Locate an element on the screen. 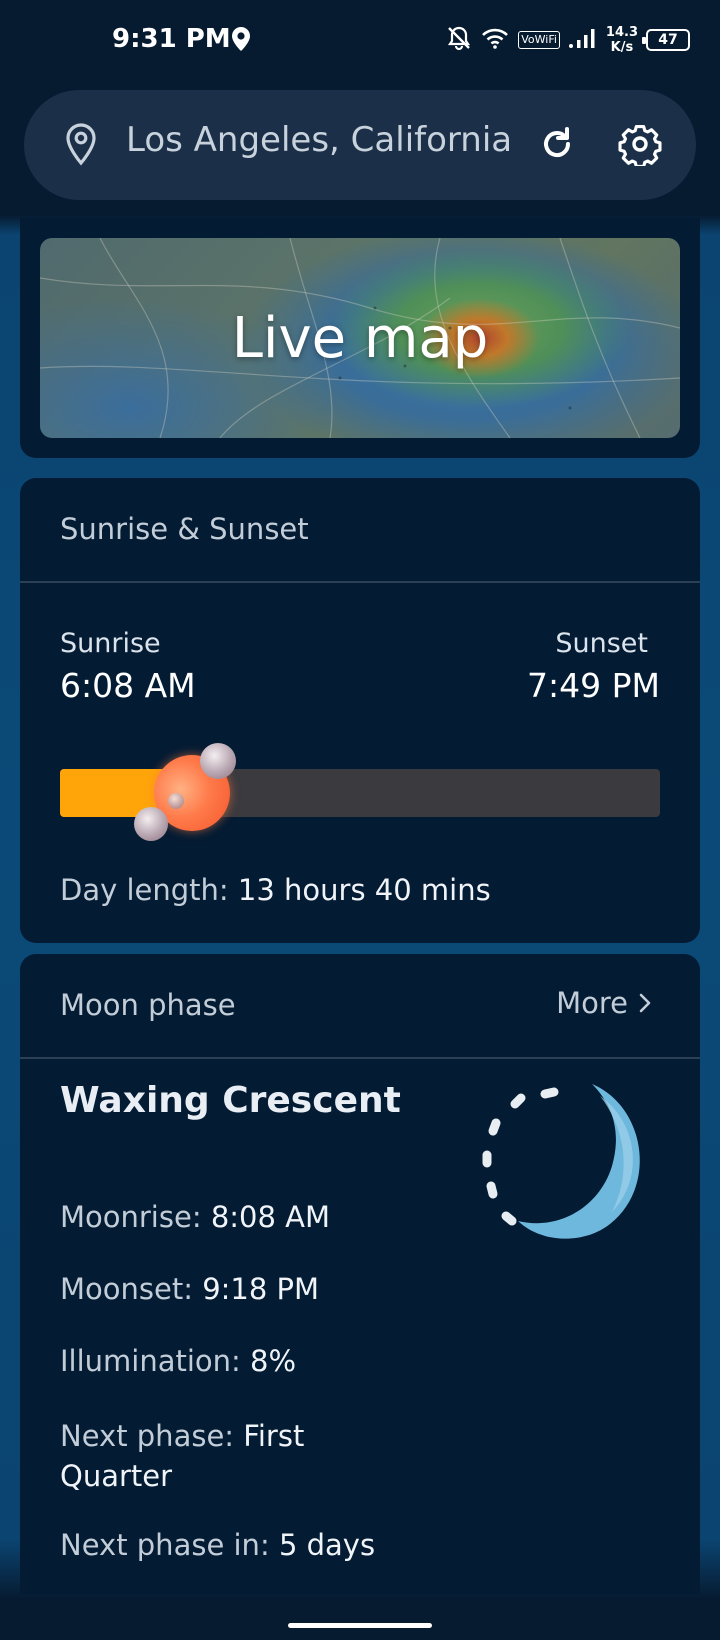 This screenshot has width=720, height=1640. chevron-right-icon is located at coordinates (645, 1003).